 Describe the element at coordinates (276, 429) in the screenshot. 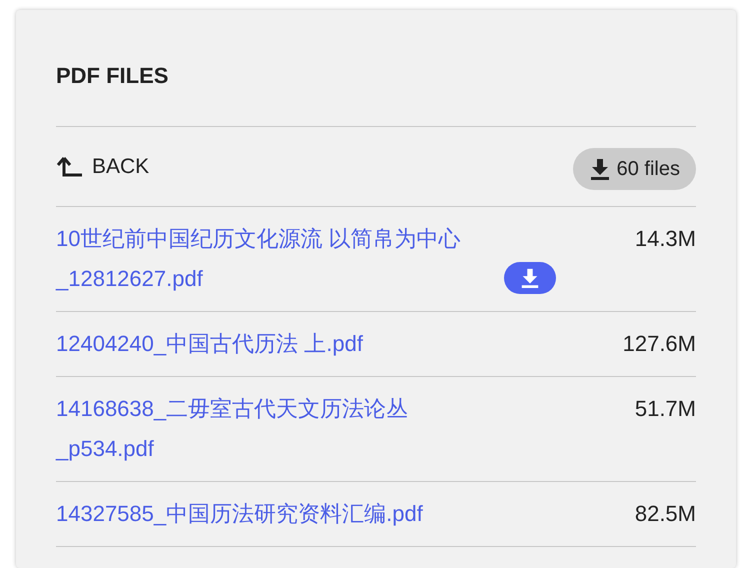

I see `file-link: 14168638_二毋室古代天文历法论丛_p534.pdf` at that location.